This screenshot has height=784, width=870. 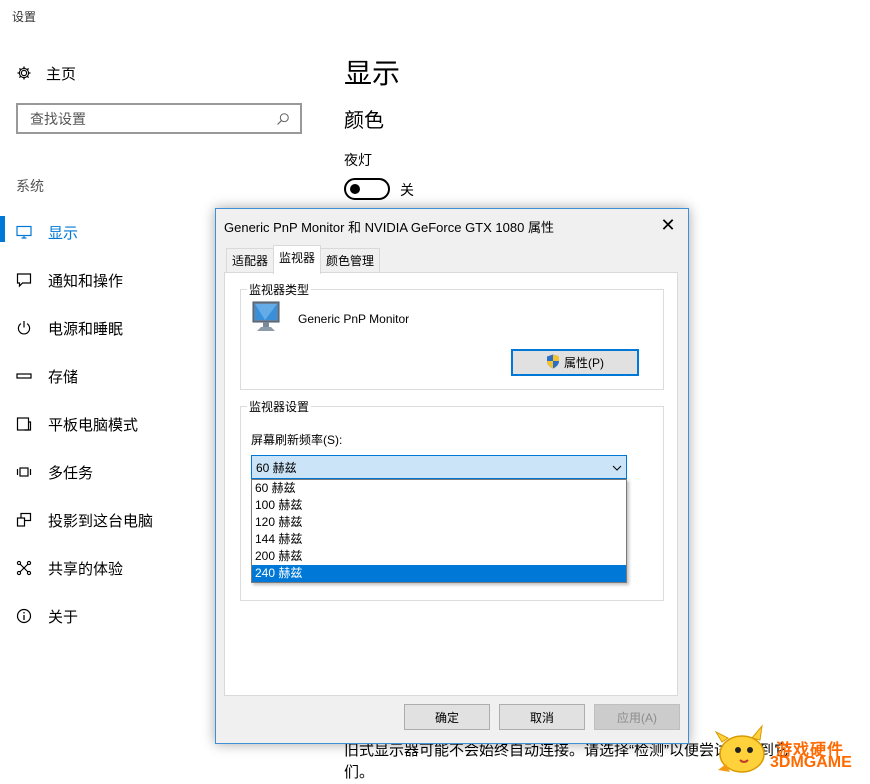 What do you see at coordinates (439, 505) in the screenshot?
I see `option-100hz: 100 赫兹` at bounding box center [439, 505].